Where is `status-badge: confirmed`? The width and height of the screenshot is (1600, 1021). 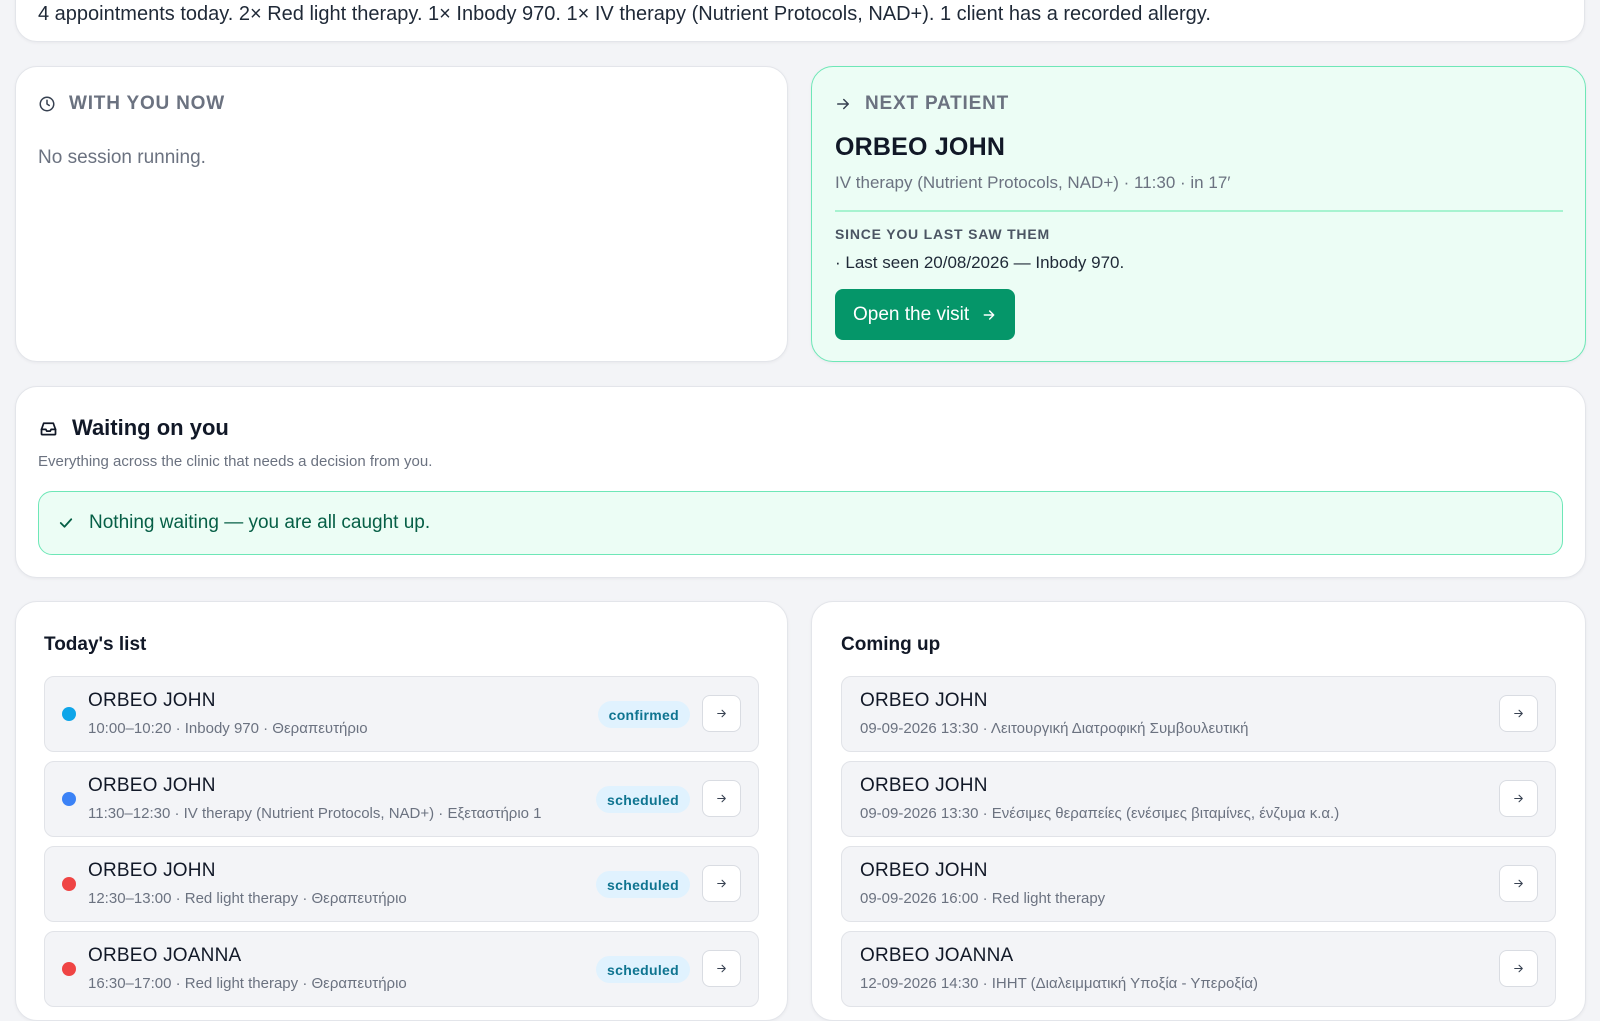 status-badge: confirmed is located at coordinates (643, 714).